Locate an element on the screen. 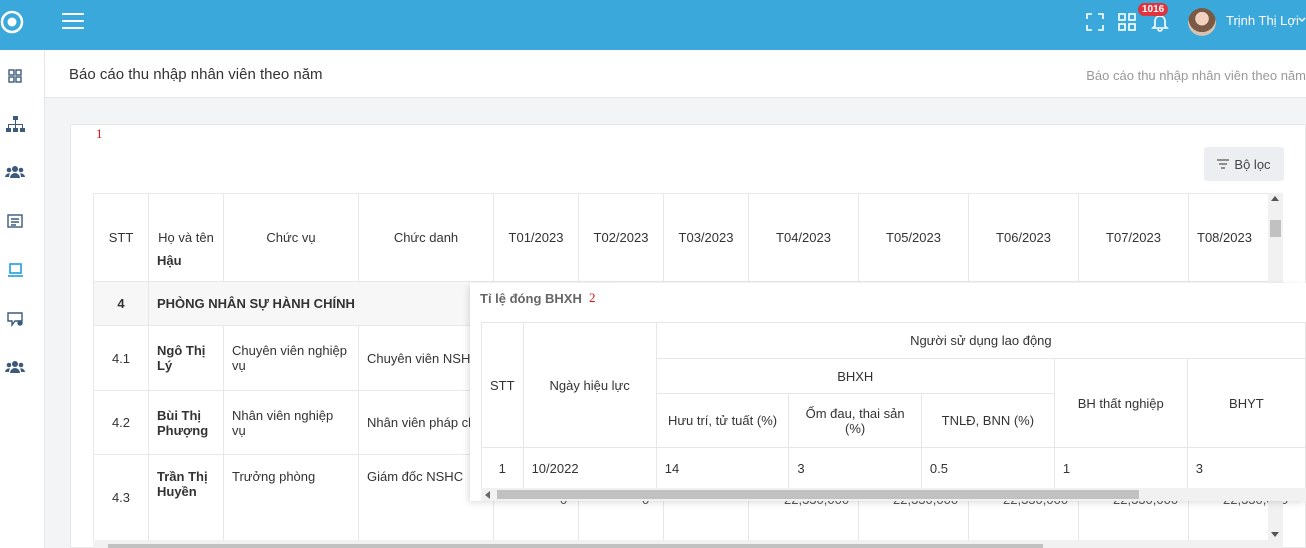 The height and width of the screenshot is (548, 1306). scroll-left-arrow-icon is located at coordinates (487, 495).